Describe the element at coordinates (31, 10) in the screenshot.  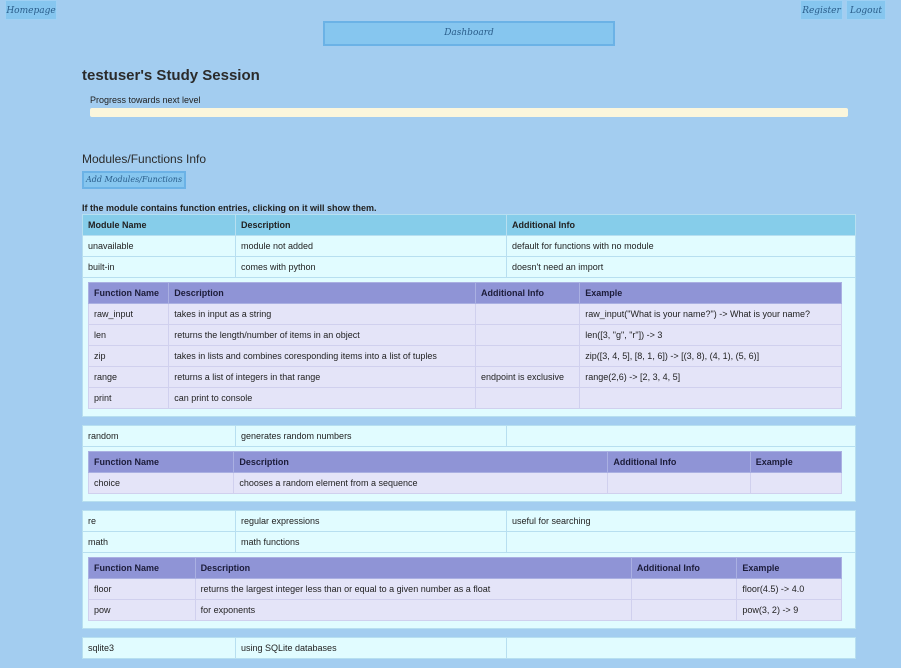
I see `homepage-button: Homepage` at that location.